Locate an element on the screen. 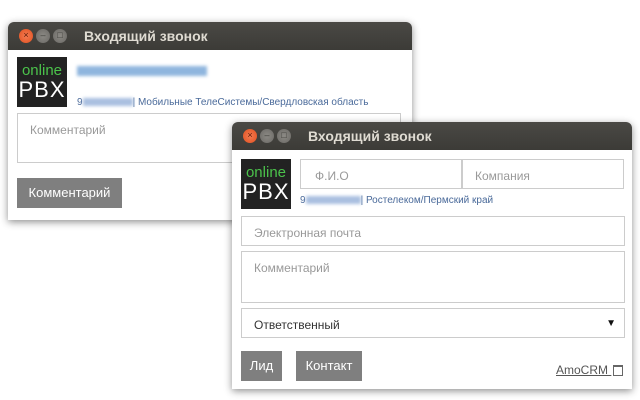 The image size is (640, 400). caller-info: 9 | Ростелеком/Пермский край is located at coordinates (396, 200).